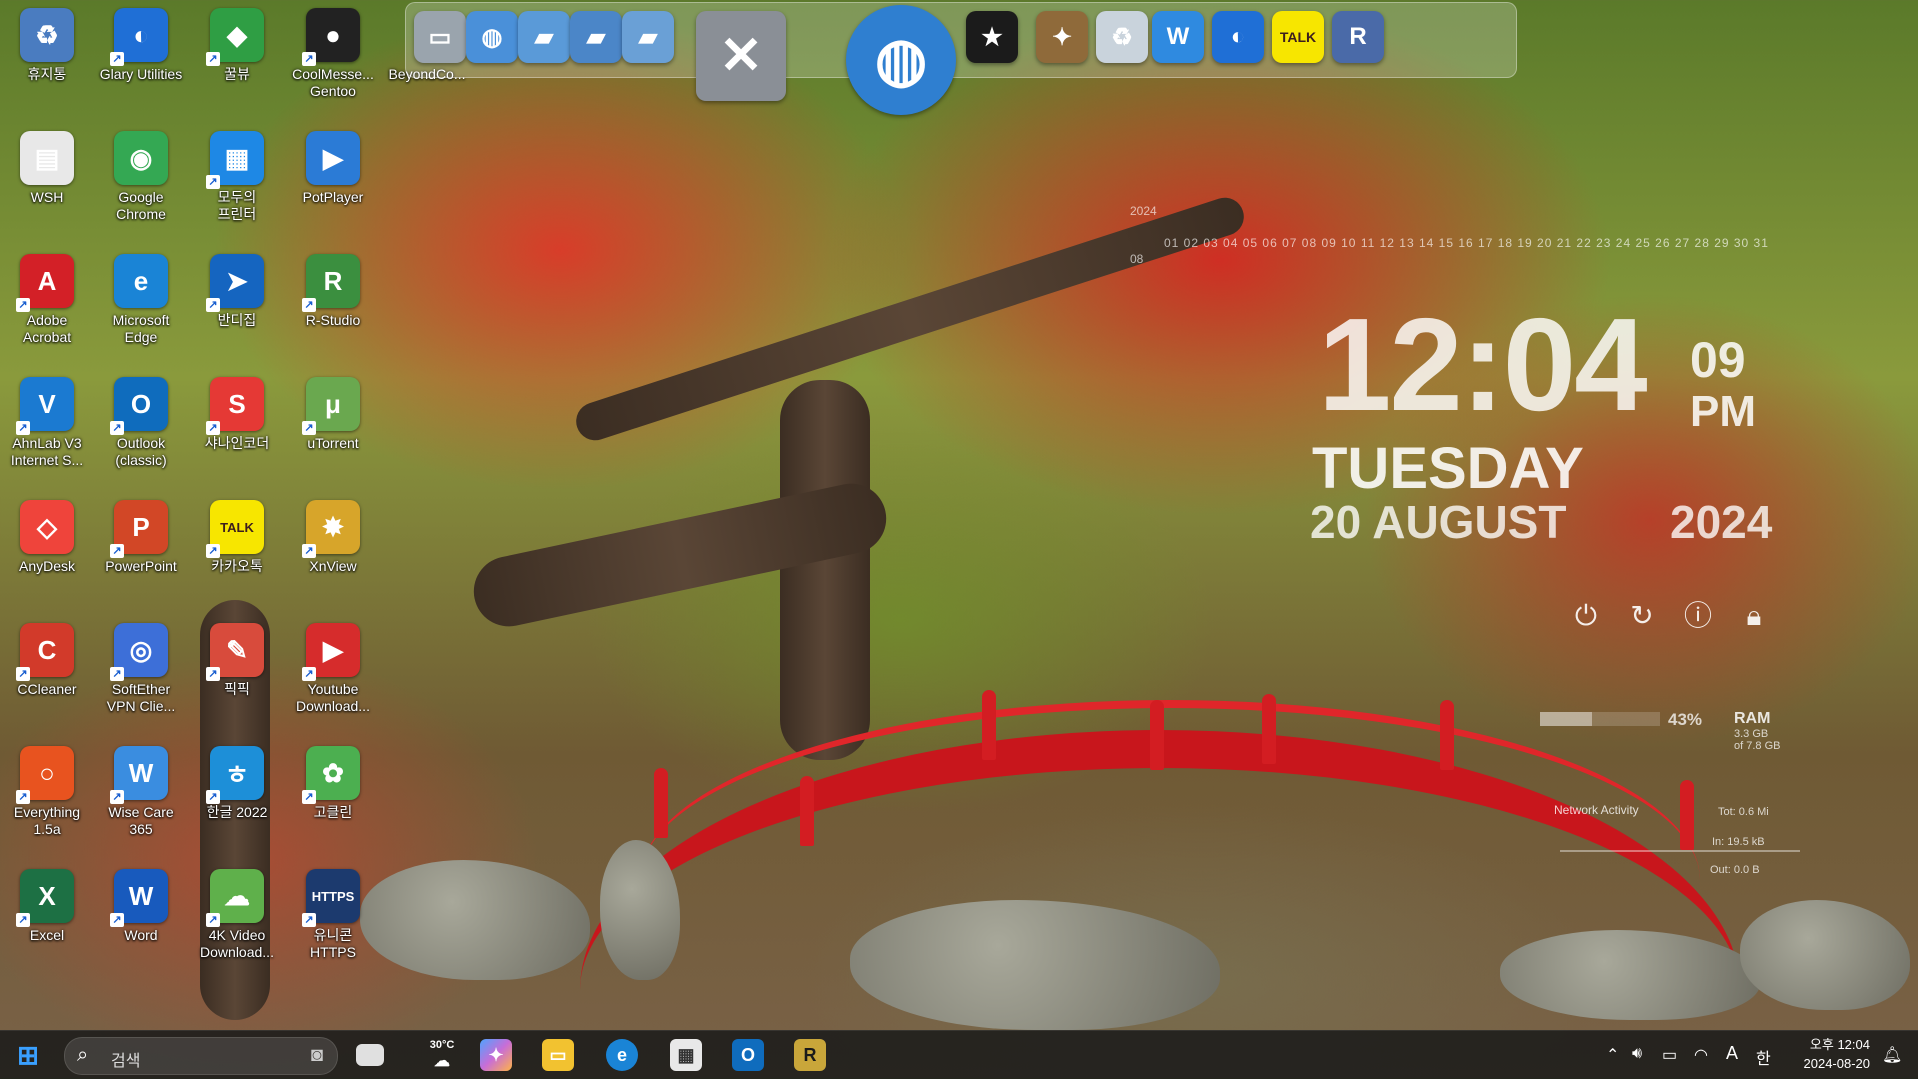 This screenshot has height=1079, width=1918. What do you see at coordinates (1637, 1054) in the screenshot?
I see `volume-icon: 🔊︎` at bounding box center [1637, 1054].